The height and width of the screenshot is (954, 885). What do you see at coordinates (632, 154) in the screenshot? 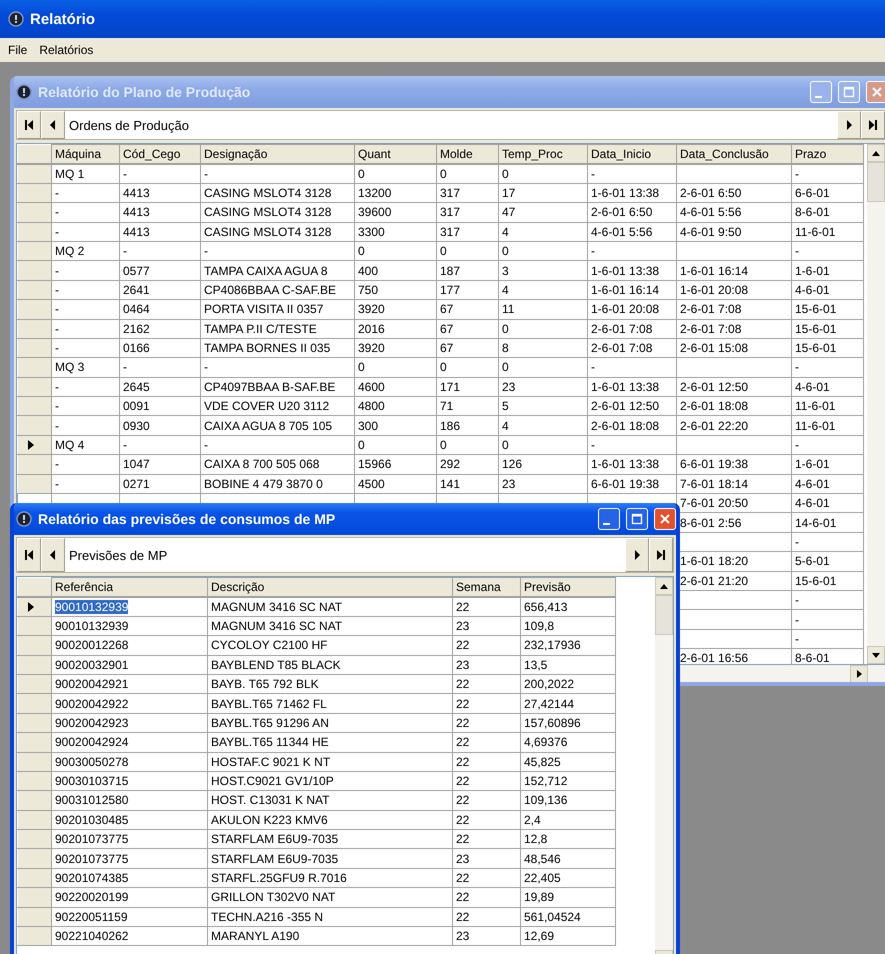
I see `column-header: Data_Inicio` at bounding box center [632, 154].